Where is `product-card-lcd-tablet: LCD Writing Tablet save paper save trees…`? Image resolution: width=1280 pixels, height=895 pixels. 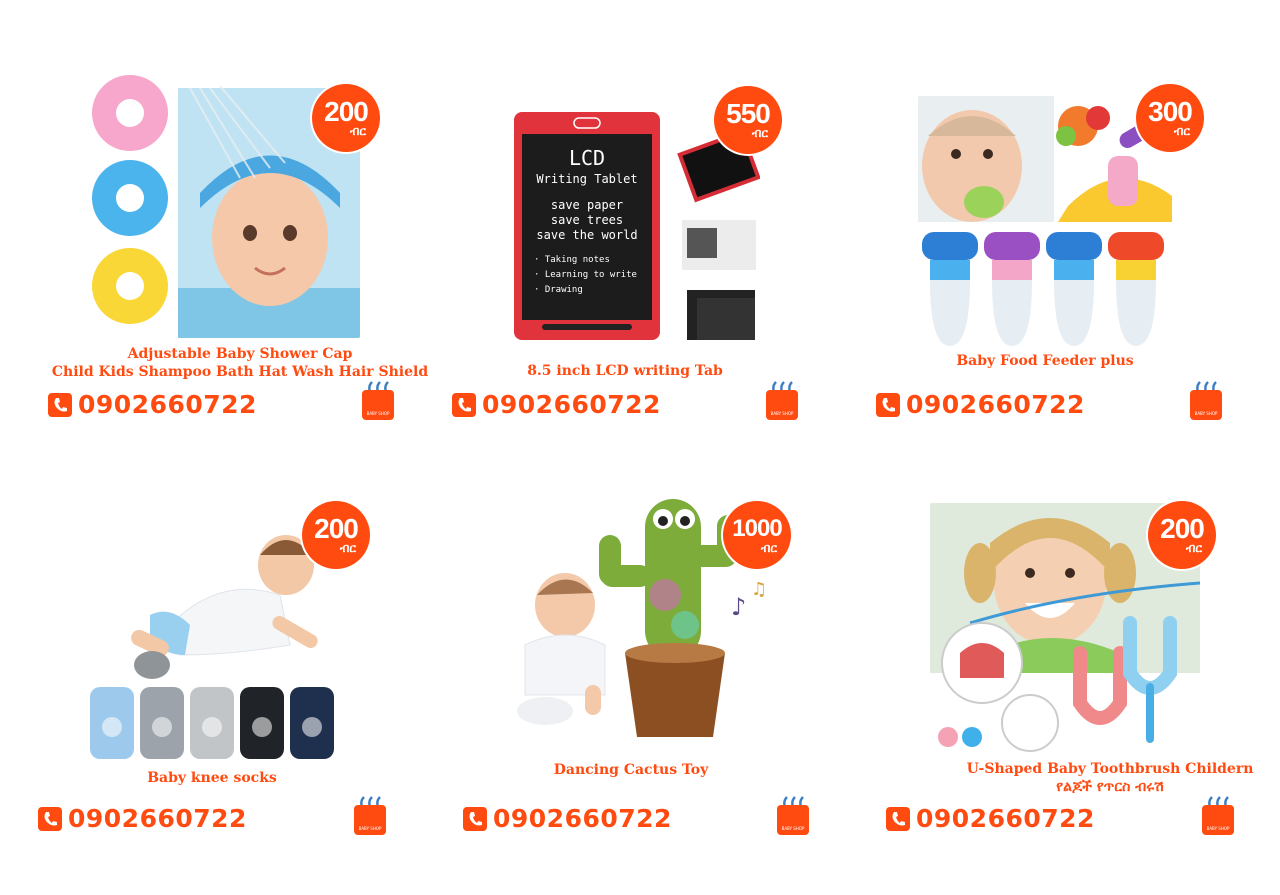 product-card-lcd-tablet: LCD Writing Tablet save paper save trees… is located at coordinates (640, 260).